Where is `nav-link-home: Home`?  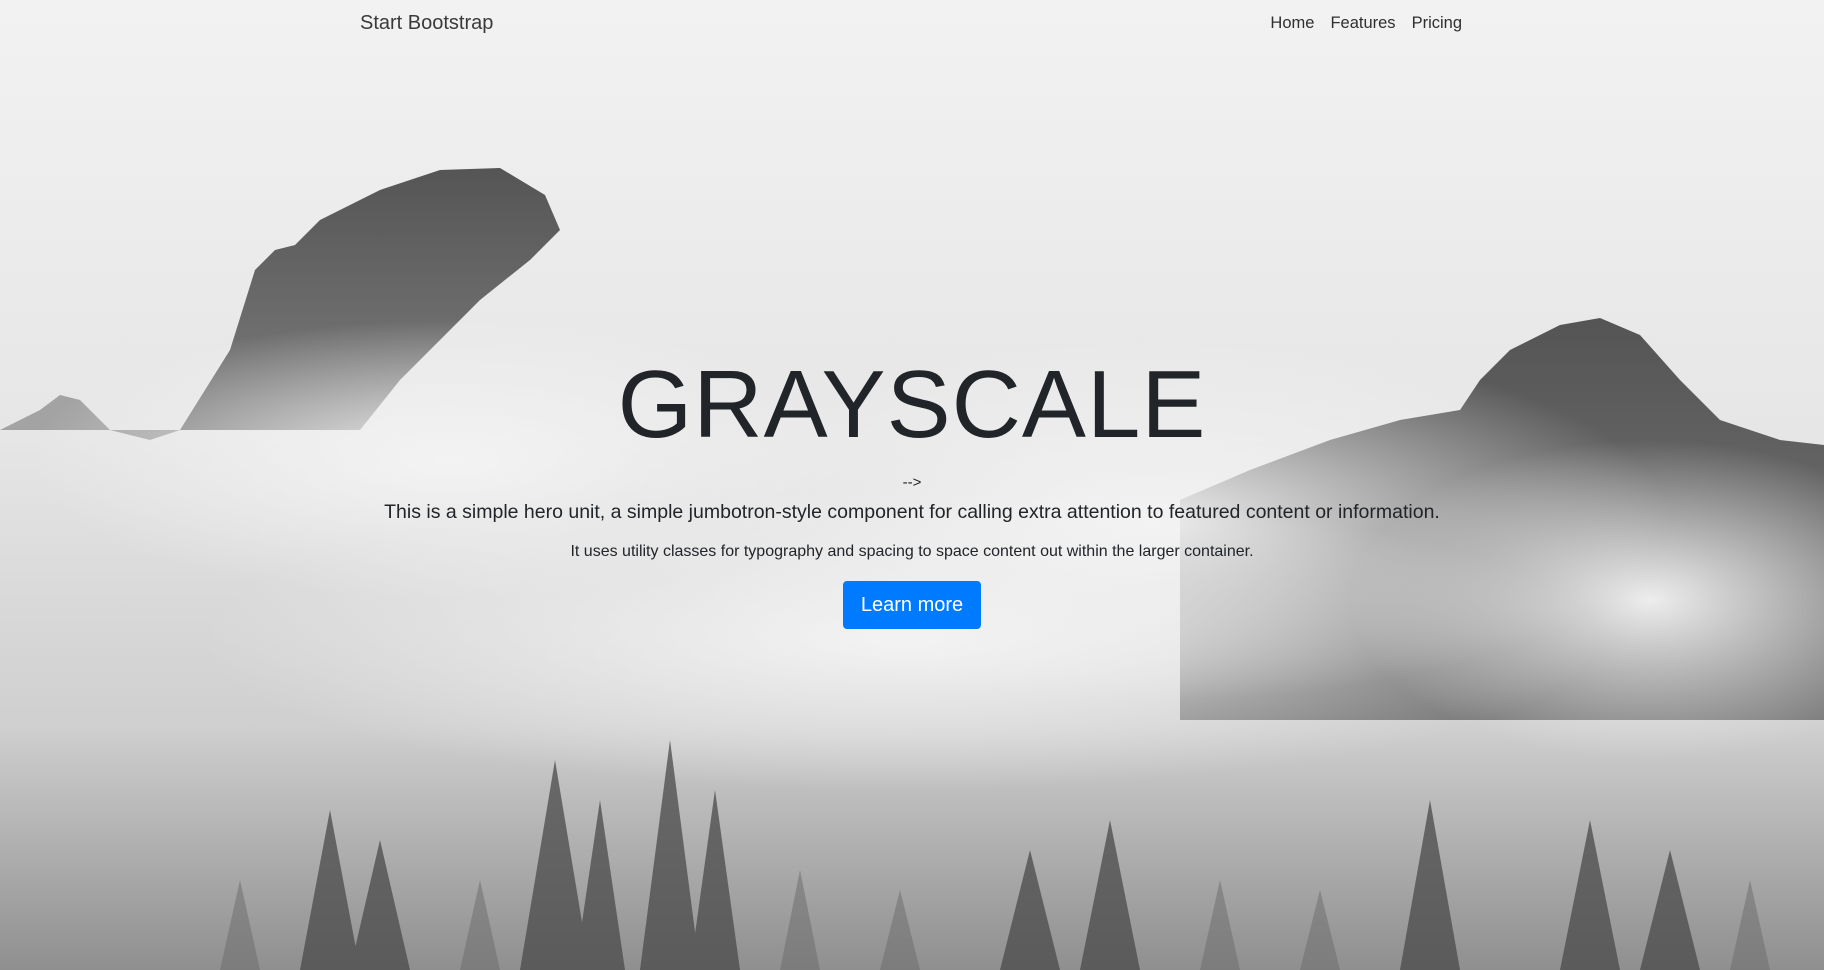 nav-link-home: Home is located at coordinates (1292, 23).